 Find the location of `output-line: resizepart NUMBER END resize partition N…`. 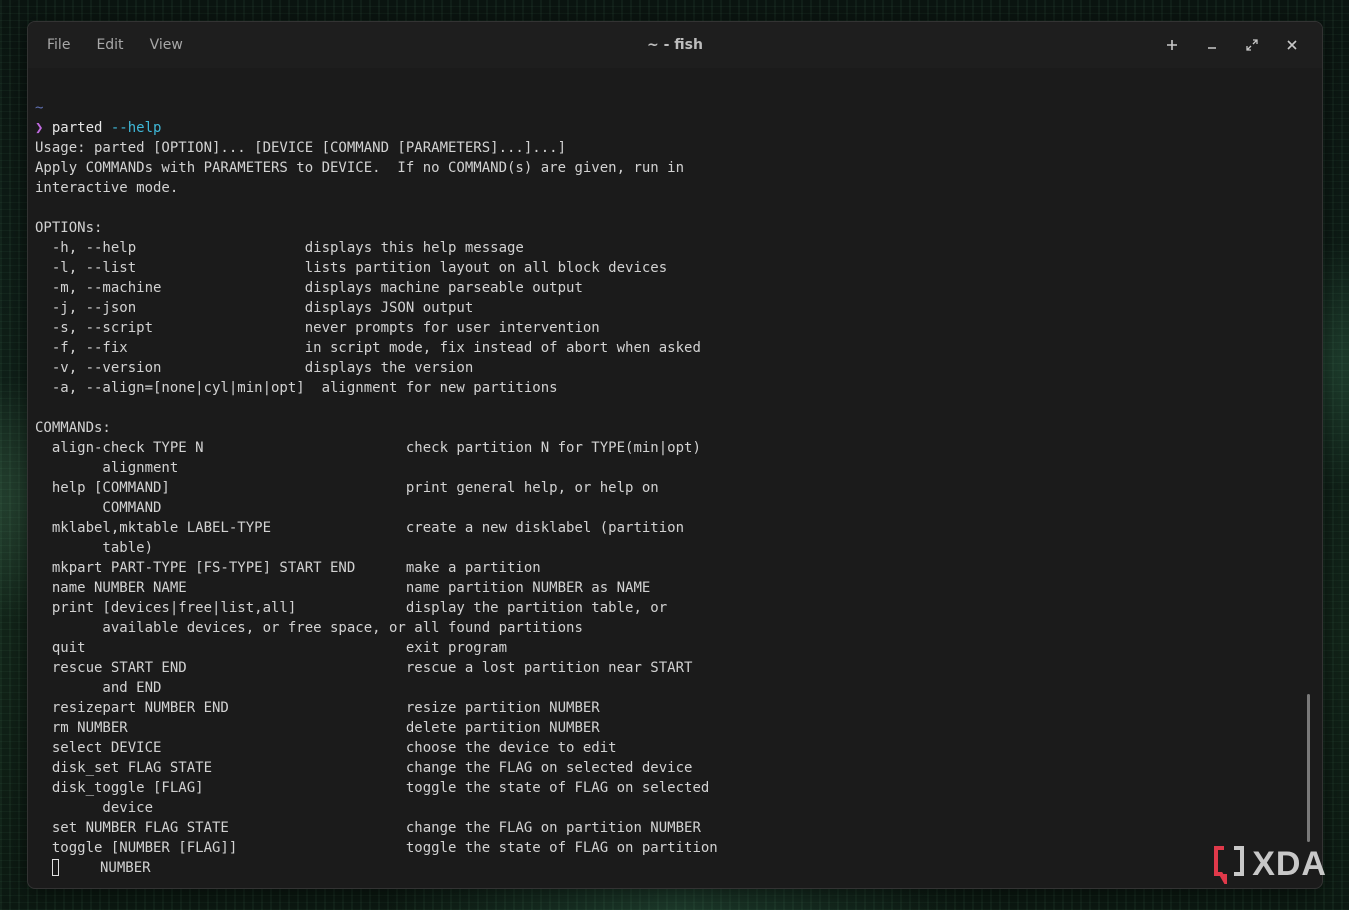

output-line: resizepart NUMBER END resize partition N… is located at coordinates (317, 708).